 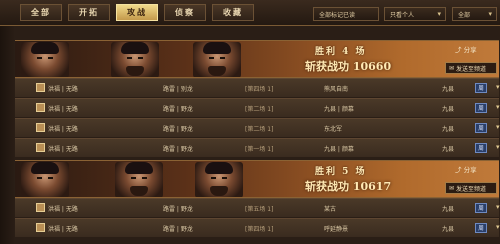 What do you see at coordinates (333, 129) in the screenshot?
I see `target-name: 东北军` at bounding box center [333, 129].